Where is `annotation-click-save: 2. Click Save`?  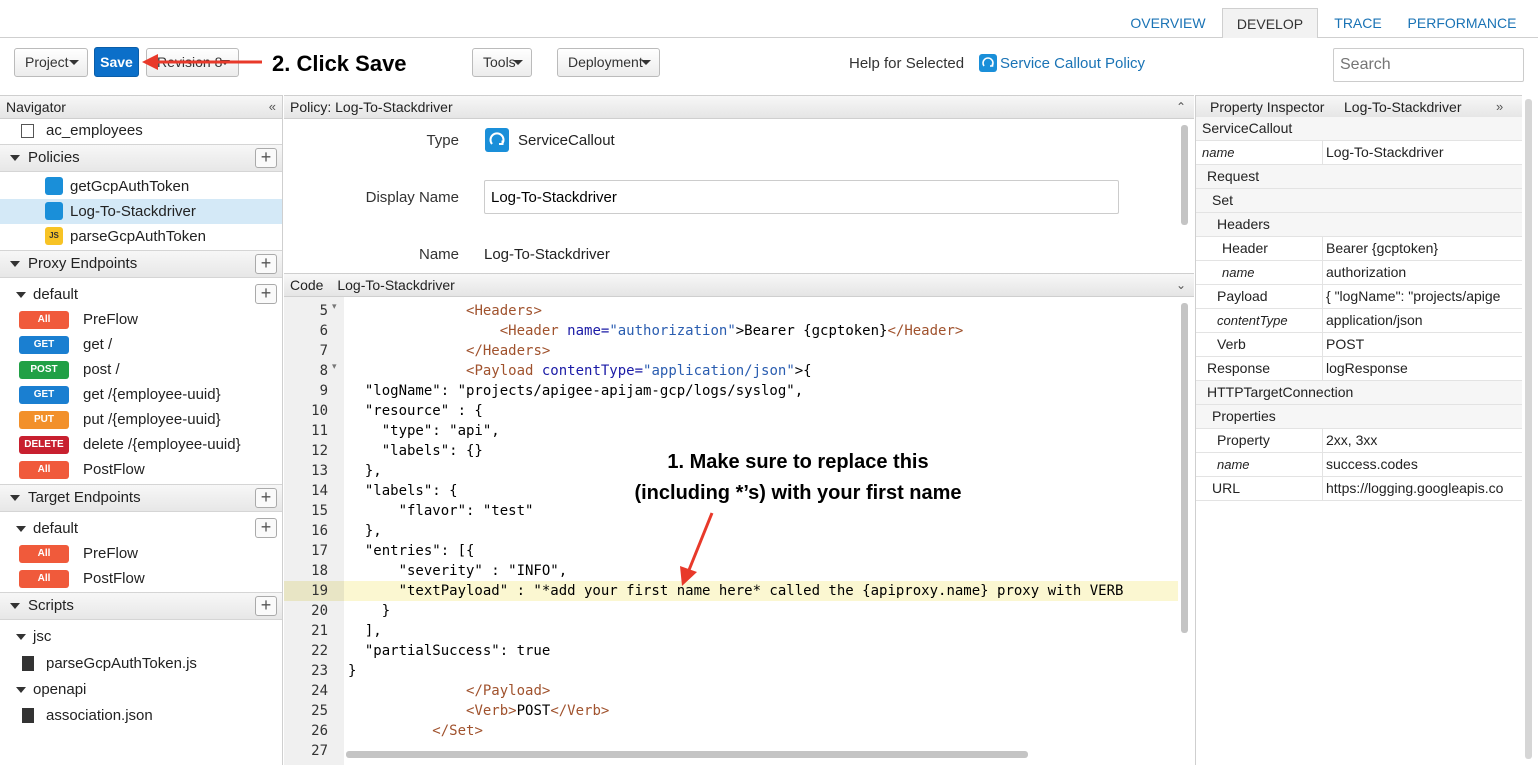 annotation-click-save: 2. Click Save is located at coordinates (339, 63).